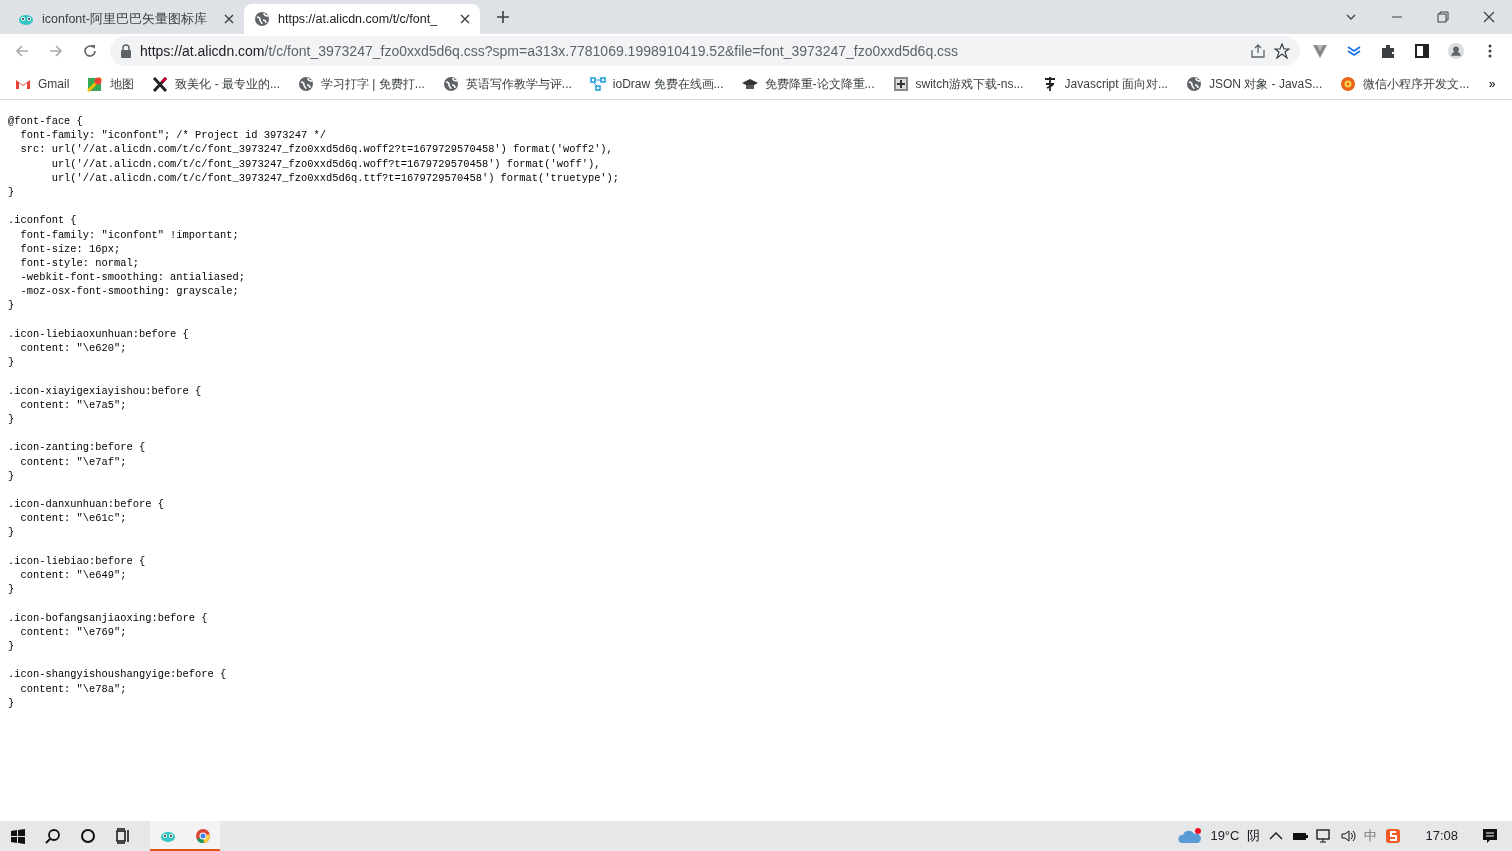 The image size is (1512, 851). I want to click on browser-logo-icon, so click(202, 836).